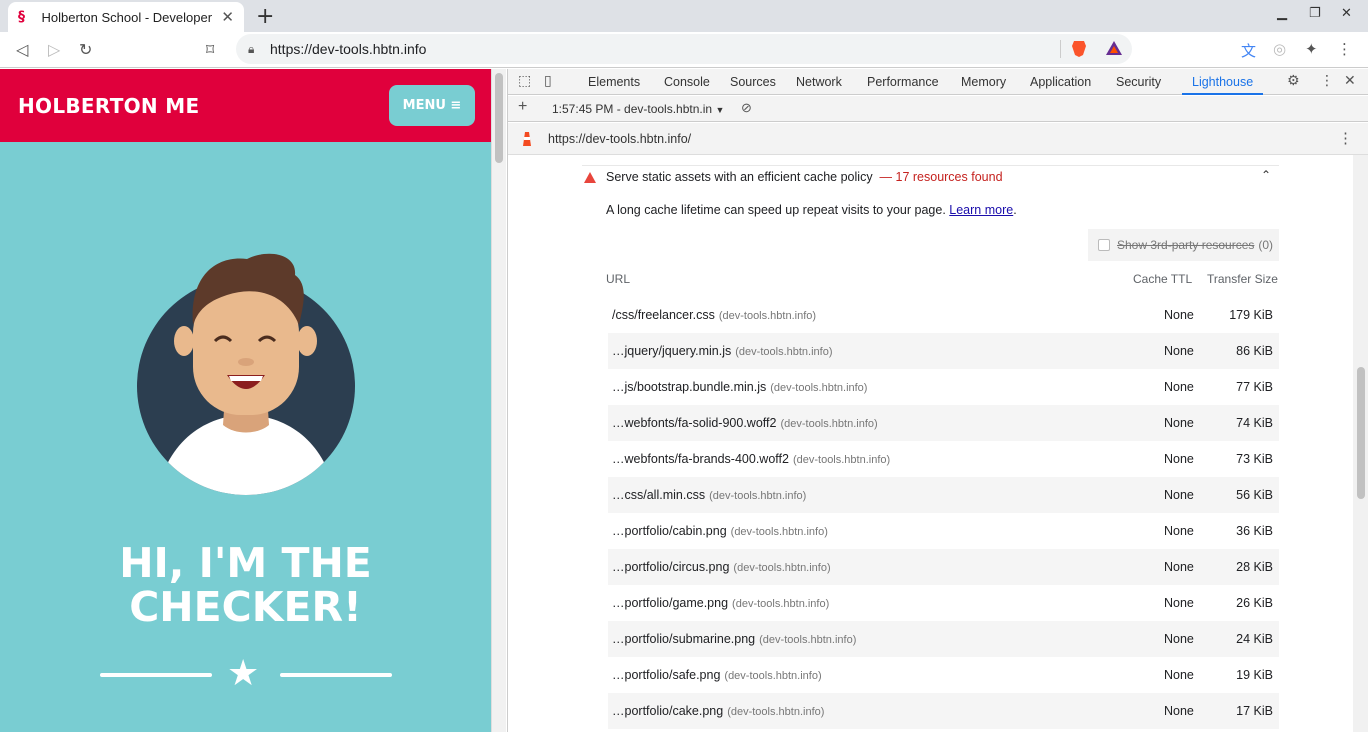 This screenshot has width=1368, height=732. Describe the element at coordinates (348, 49) in the screenshot. I see `address-url: https://dev-tools.hbtn.info` at that location.